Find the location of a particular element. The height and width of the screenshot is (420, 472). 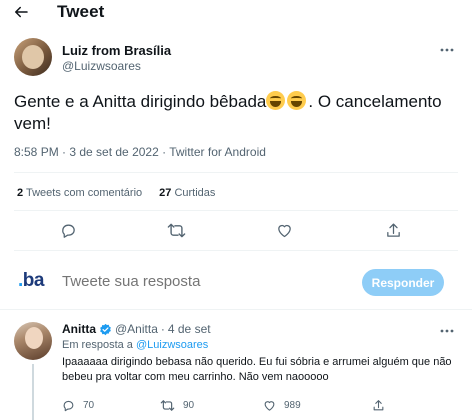

reply-like-count: 989 is located at coordinates (292, 405).